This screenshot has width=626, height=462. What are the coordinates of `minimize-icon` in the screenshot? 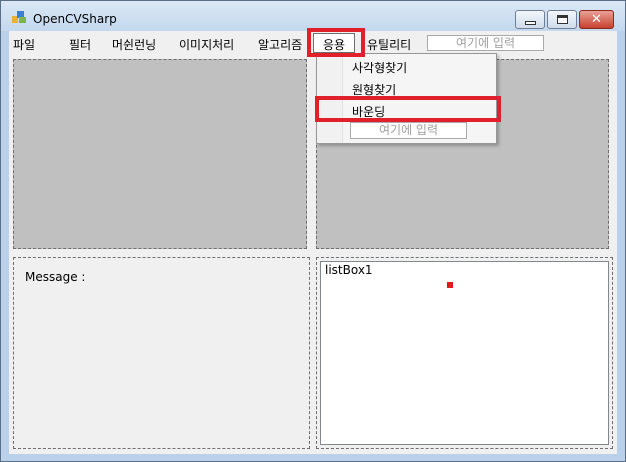 It's located at (530, 22).